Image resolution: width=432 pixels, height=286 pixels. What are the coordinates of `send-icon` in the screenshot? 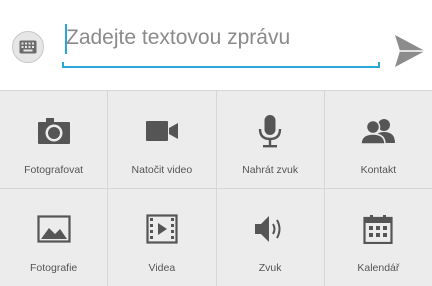 It's located at (410, 51).